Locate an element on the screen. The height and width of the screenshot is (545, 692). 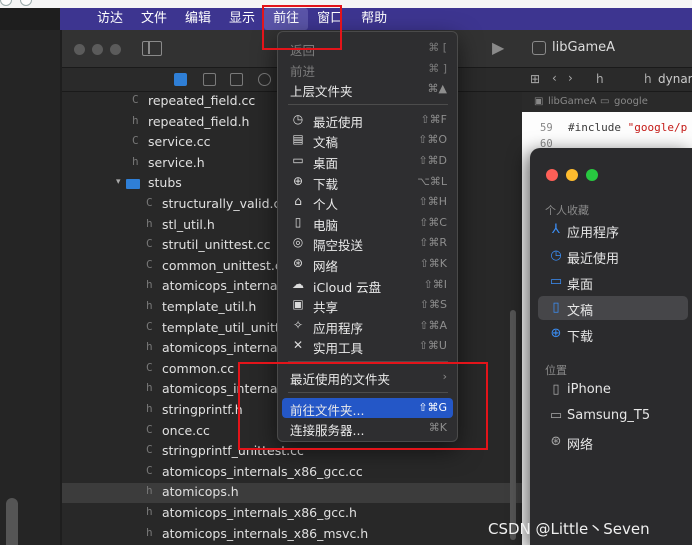
menu-item-label: 电脑 is located at coordinates (326, 225).